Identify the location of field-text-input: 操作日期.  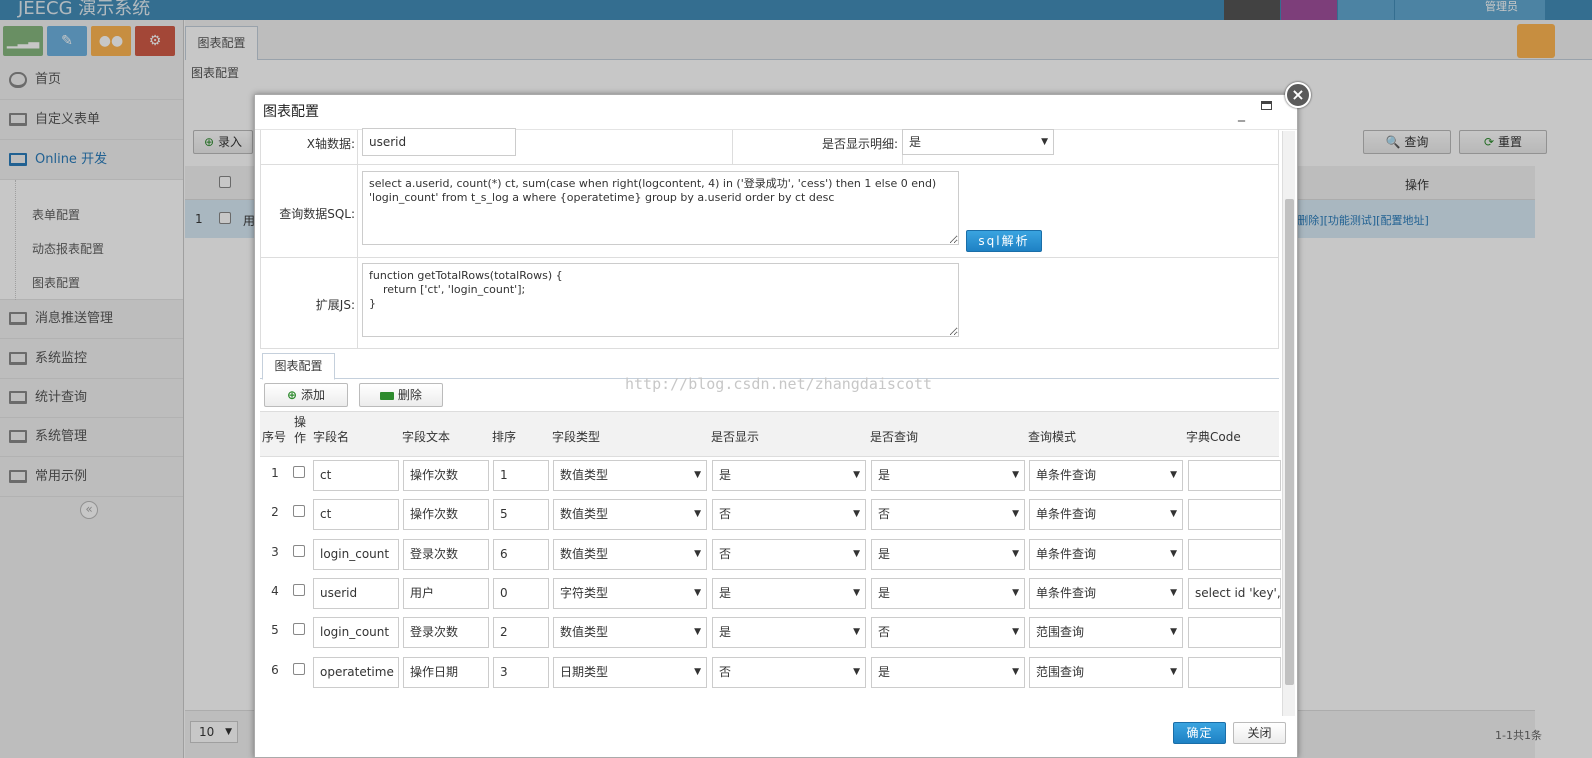
(446, 672).